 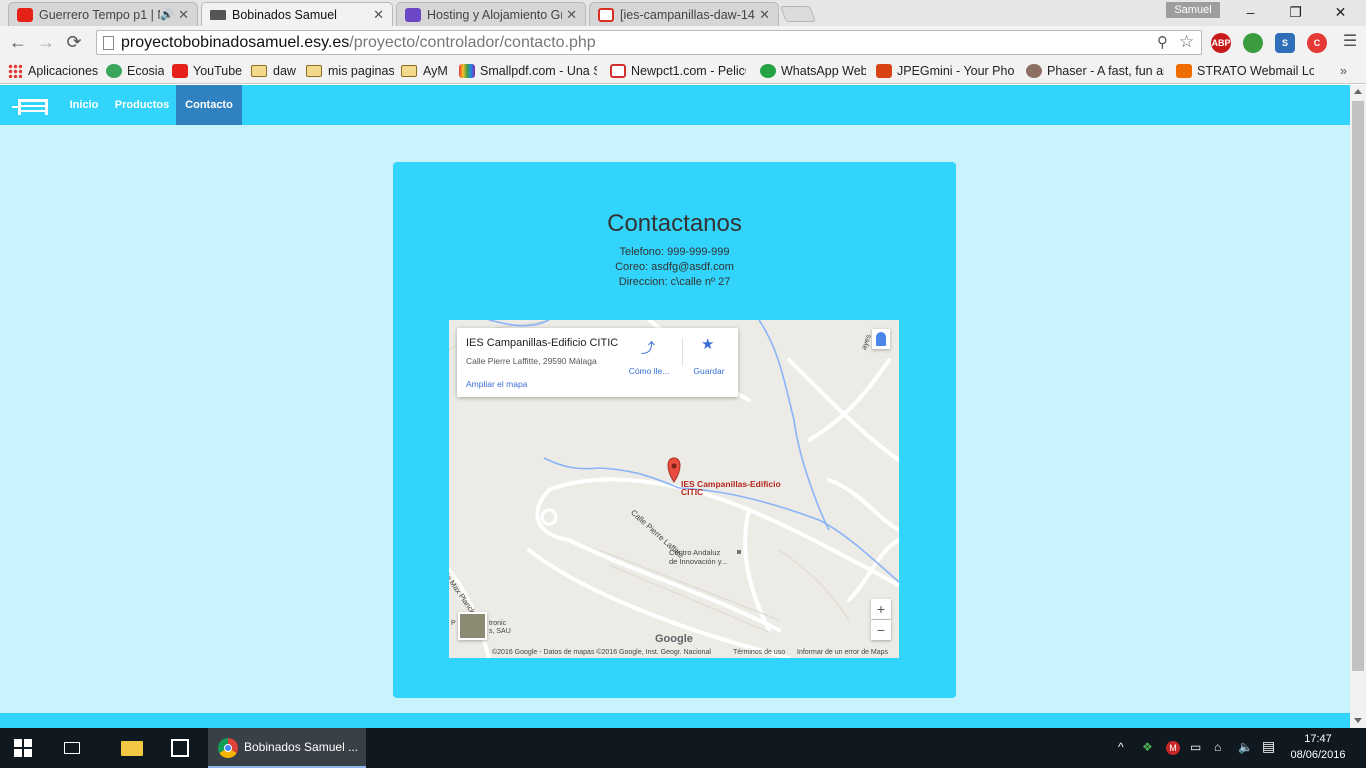 What do you see at coordinates (675, 720) in the screenshot?
I see `site-footer` at bounding box center [675, 720].